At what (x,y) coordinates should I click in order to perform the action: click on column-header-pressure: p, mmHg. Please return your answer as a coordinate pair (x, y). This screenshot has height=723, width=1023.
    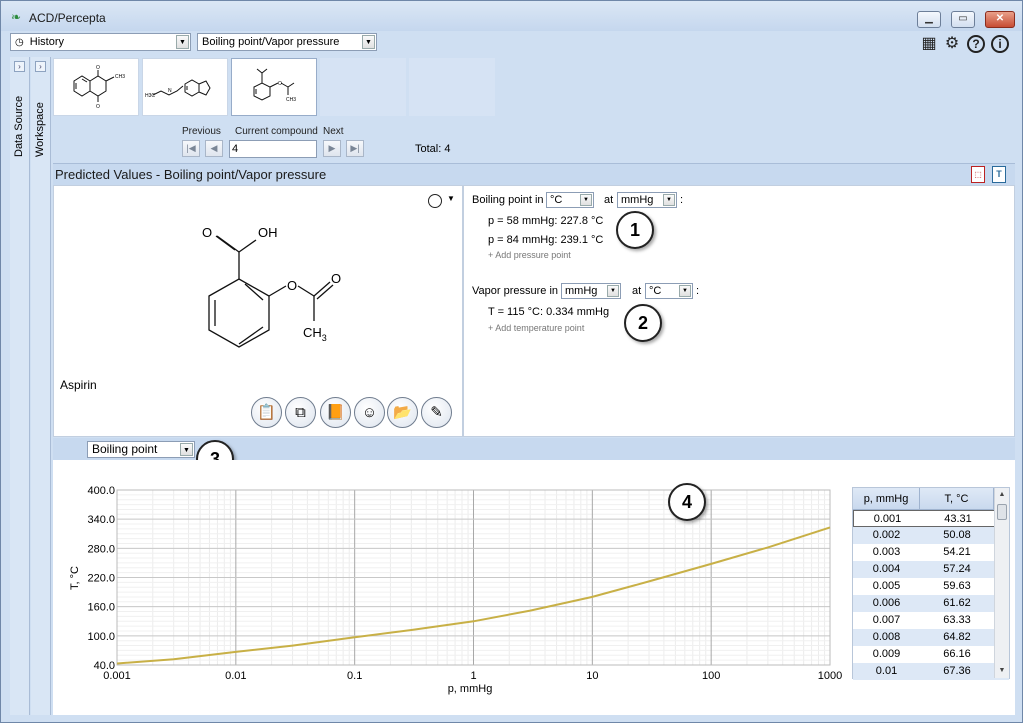
    Looking at the image, I should click on (886, 498).